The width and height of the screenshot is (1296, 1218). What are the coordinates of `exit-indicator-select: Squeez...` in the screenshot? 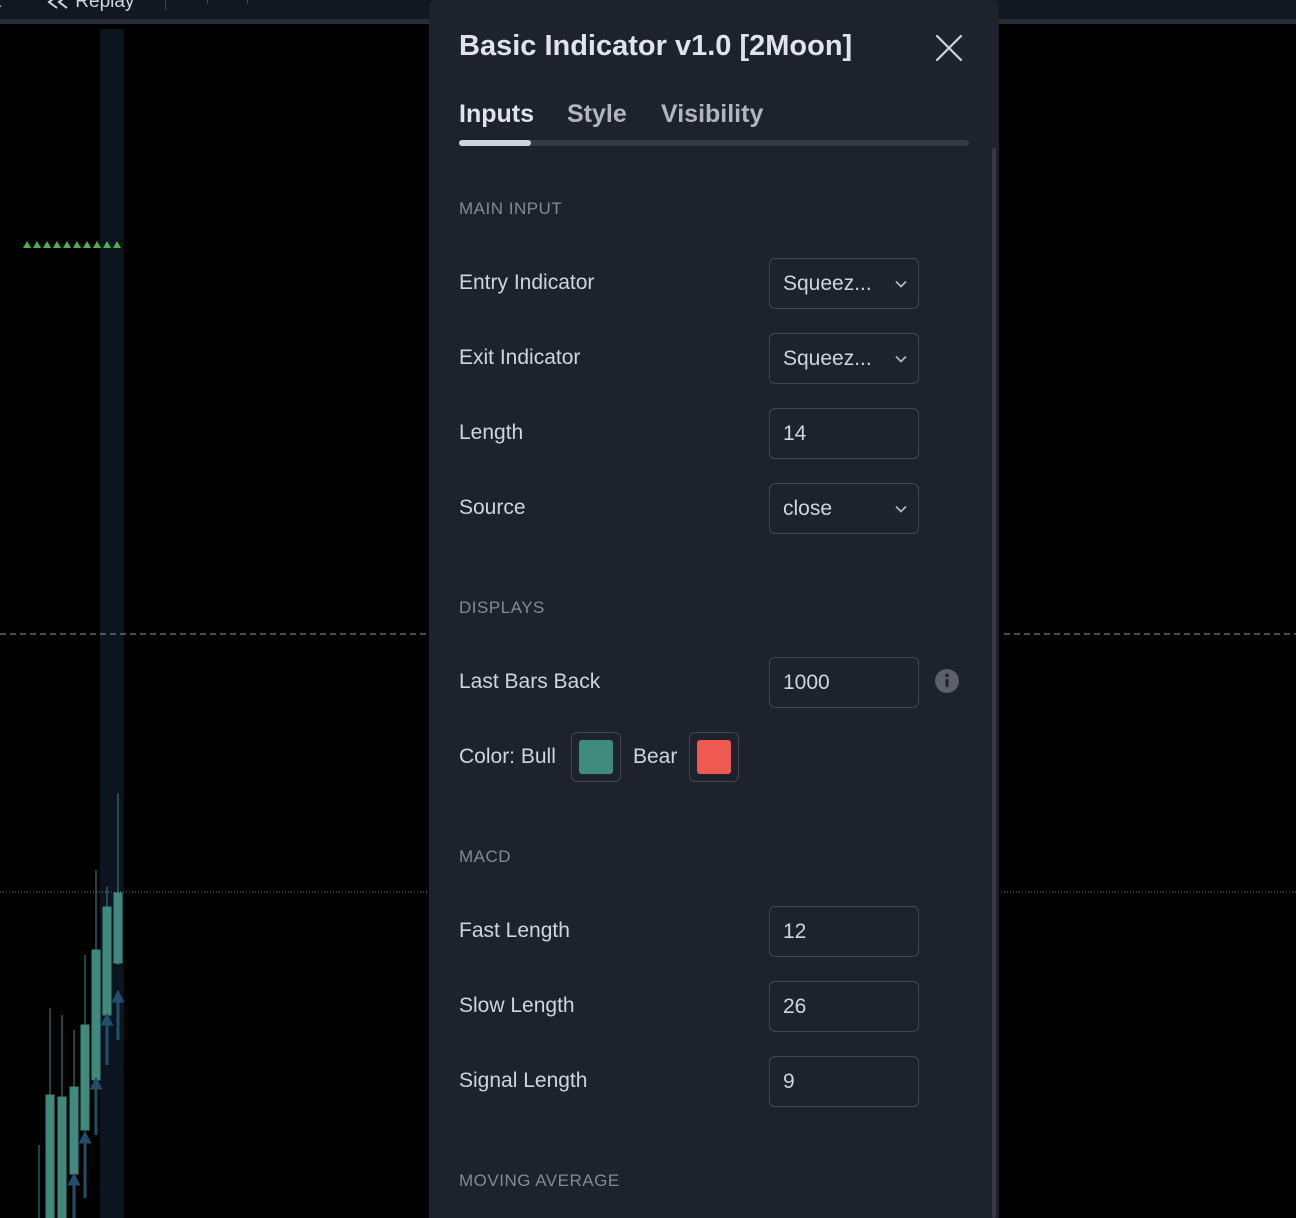 It's located at (844, 358).